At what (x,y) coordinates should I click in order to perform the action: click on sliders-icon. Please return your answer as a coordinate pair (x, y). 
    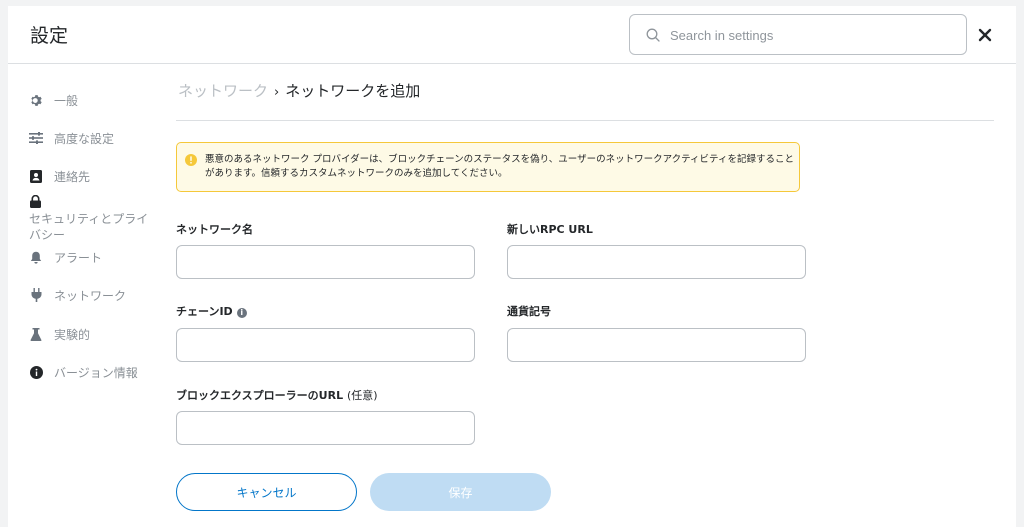
    Looking at the image, I should click on (36, 138).